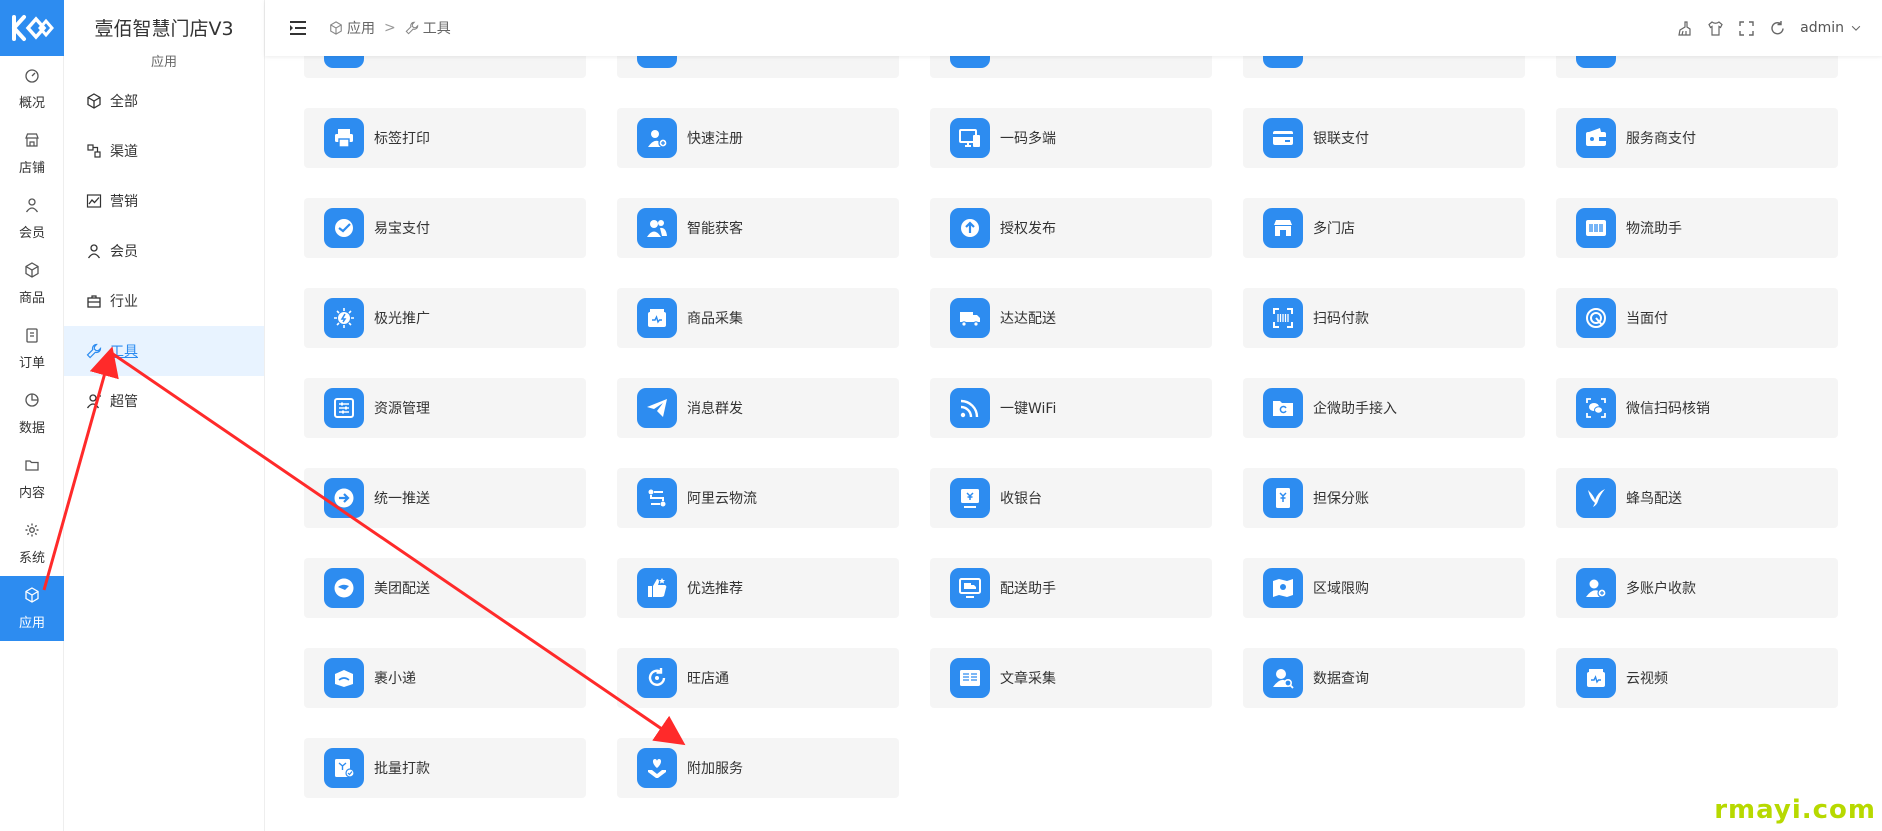 The width and height of the screenshot is (1882, 831). Describe the element at coordinates (1596, 408) in the screenshot. I see `wechat-scan-icon` at that location.